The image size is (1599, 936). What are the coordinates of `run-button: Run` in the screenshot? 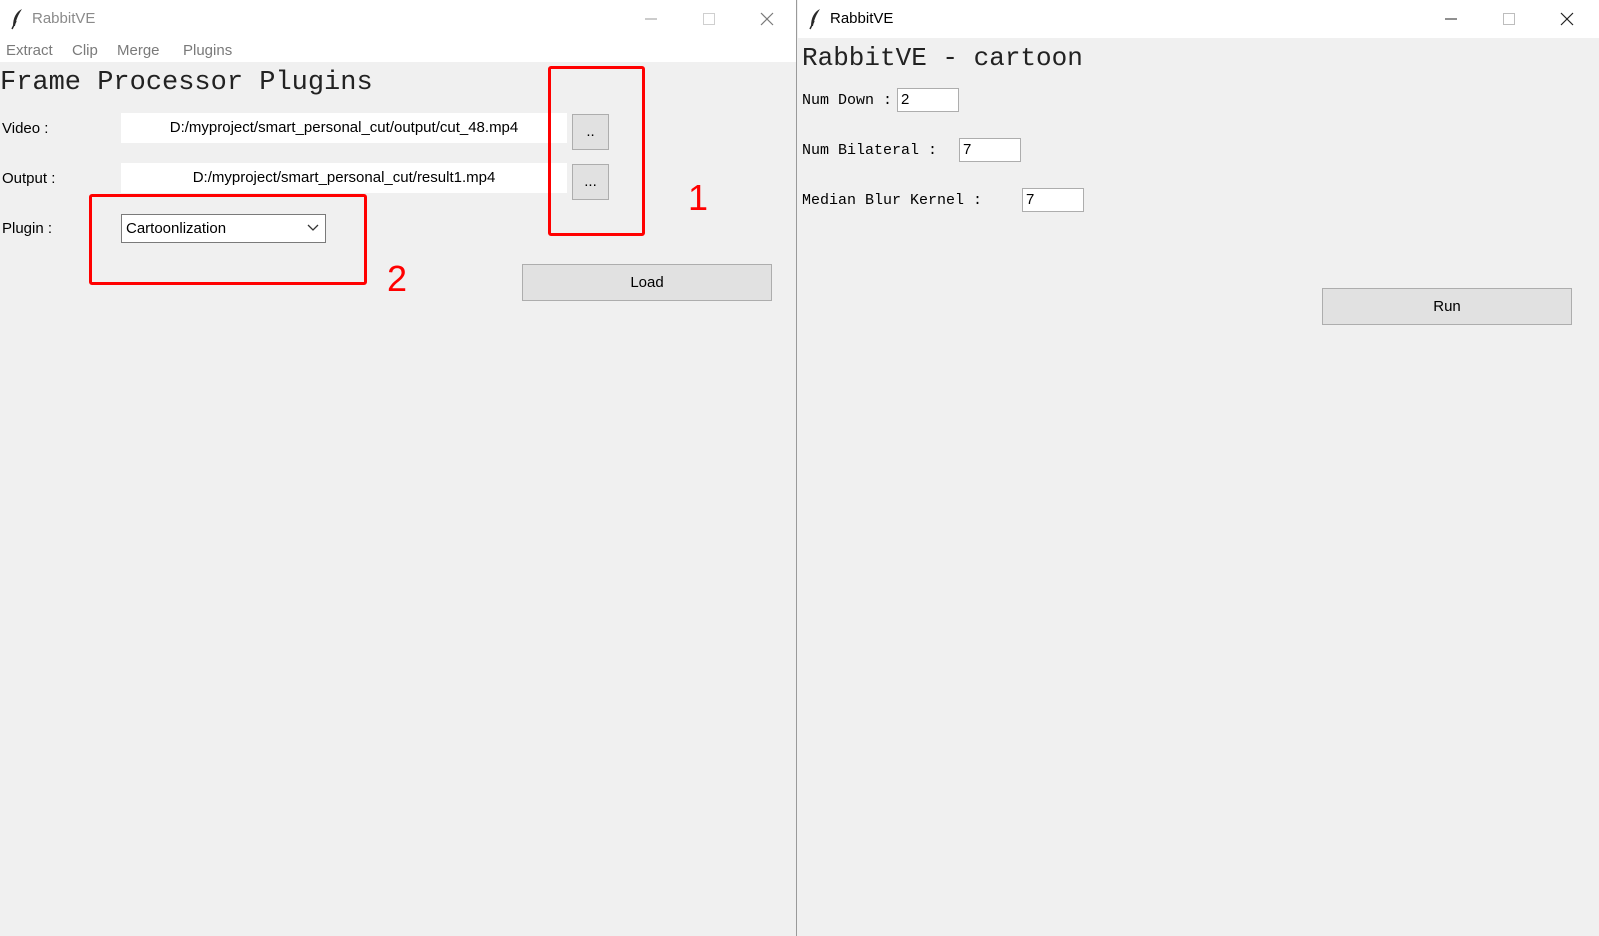 It's located at (1447, 306).